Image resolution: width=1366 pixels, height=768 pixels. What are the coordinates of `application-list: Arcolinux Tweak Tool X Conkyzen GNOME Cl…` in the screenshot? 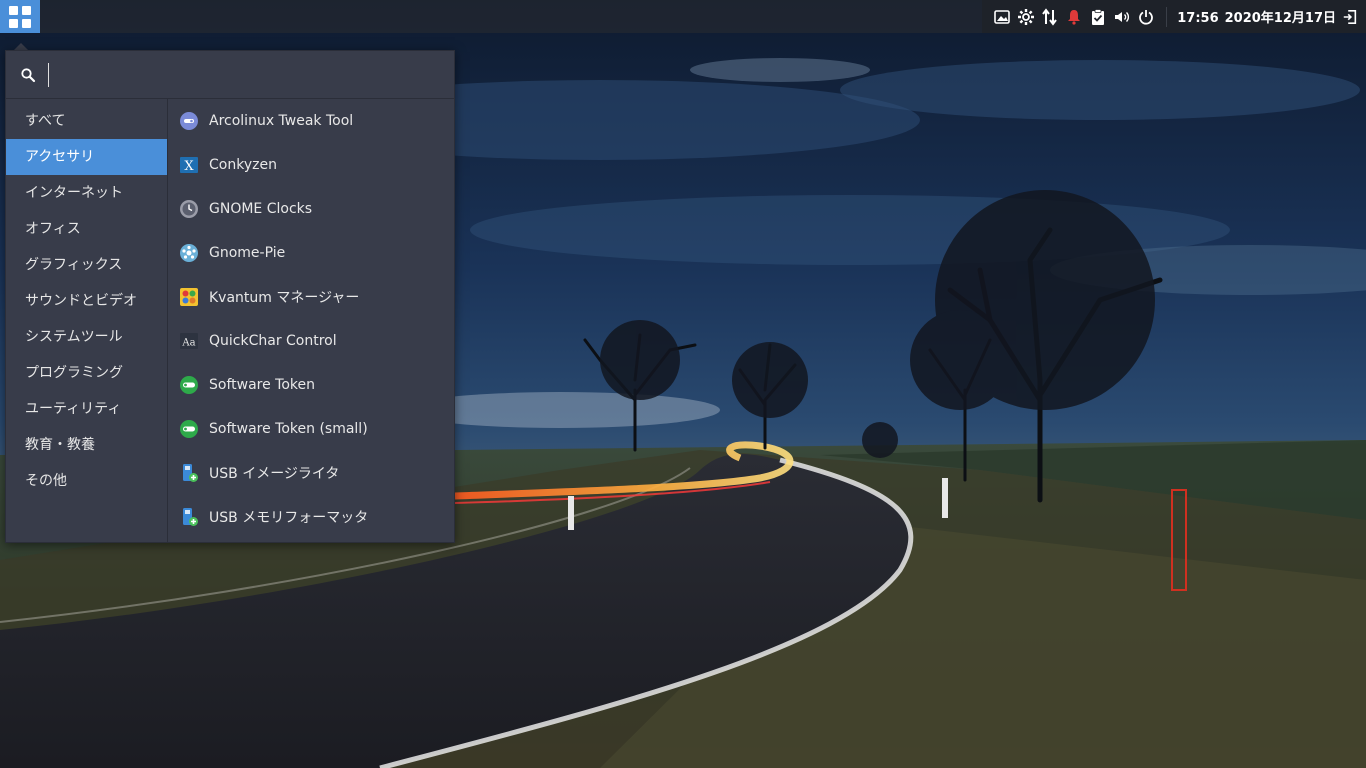 It's located at (311, 320).